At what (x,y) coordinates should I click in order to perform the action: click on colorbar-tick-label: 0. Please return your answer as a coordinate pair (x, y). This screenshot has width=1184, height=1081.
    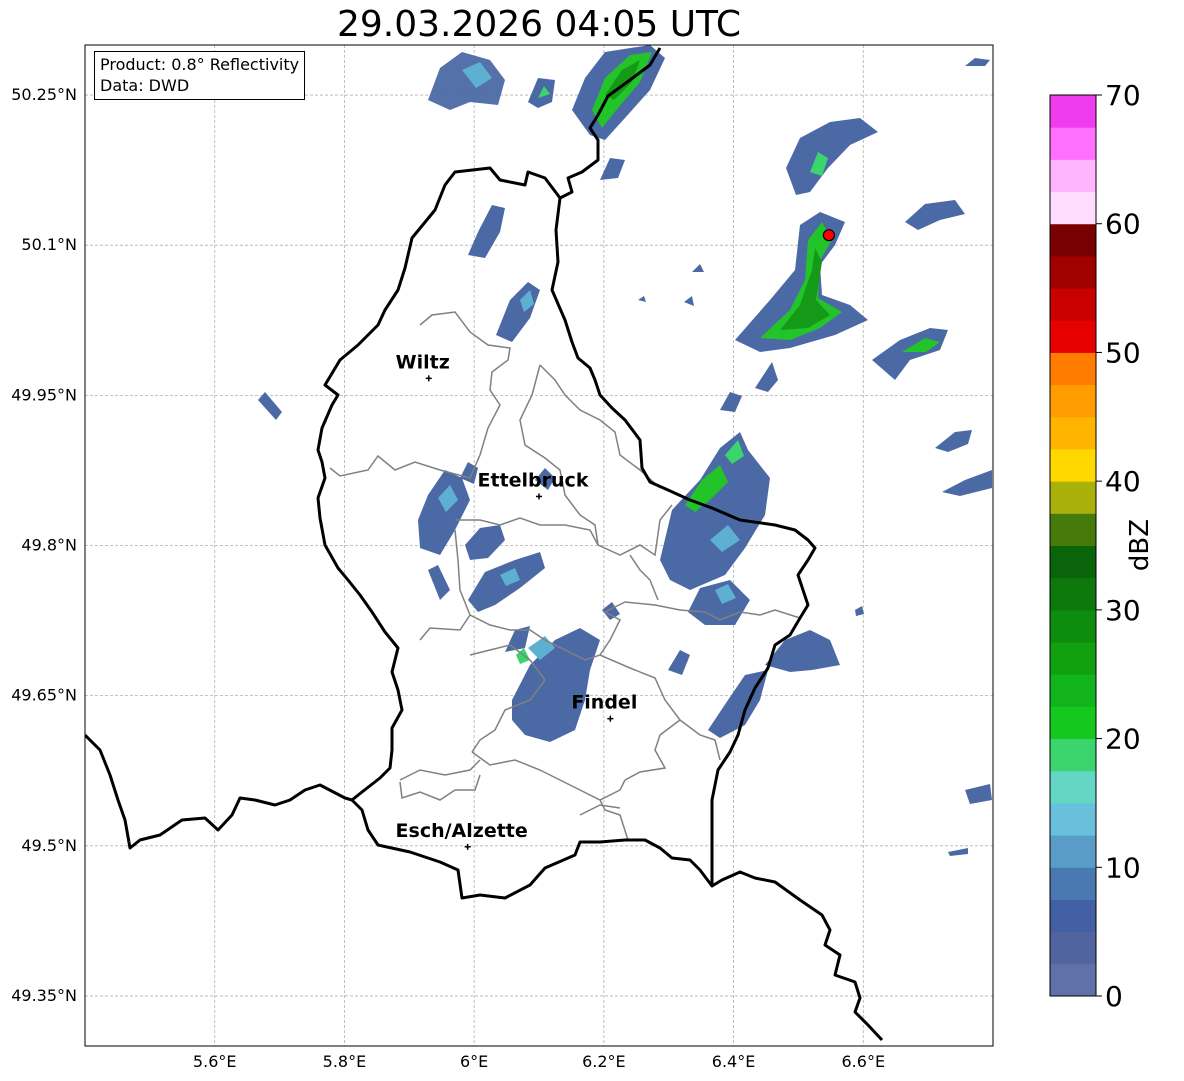
    Looking at the image, I should click on (1114, 996).